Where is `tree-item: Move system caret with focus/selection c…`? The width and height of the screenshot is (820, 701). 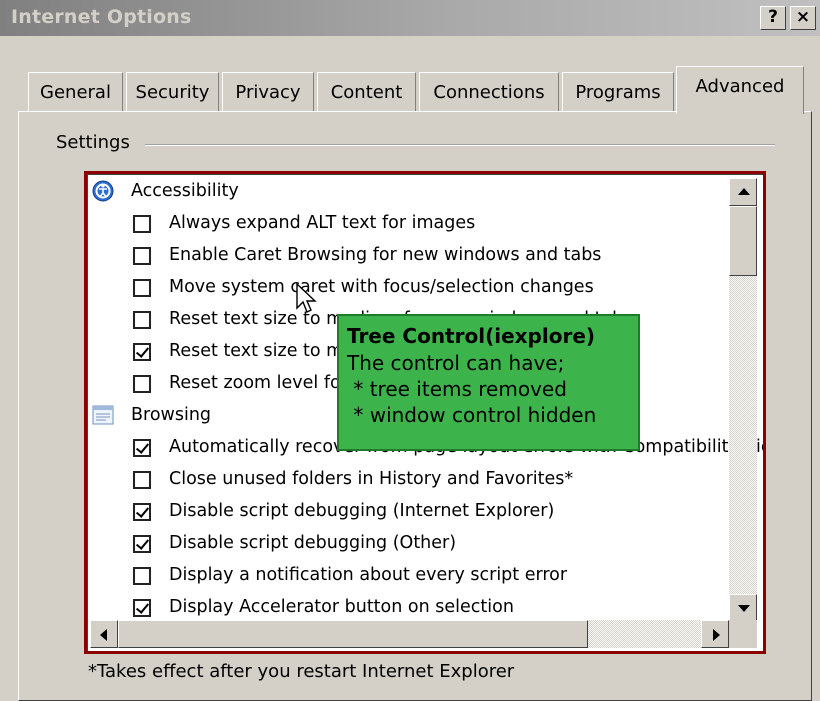 tree-item: Move system caret with focus/selection c… is located at coordinates (412, 288).